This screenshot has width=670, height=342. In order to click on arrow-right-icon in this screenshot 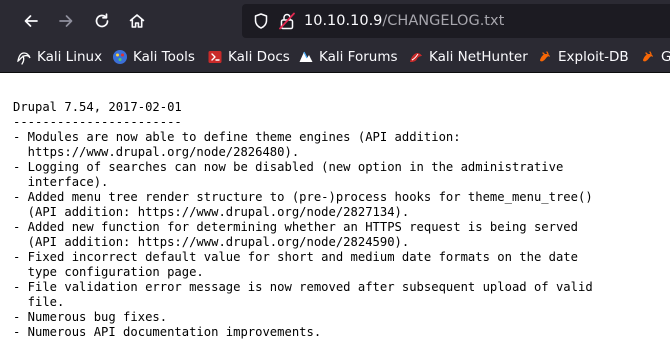, I will do `click(66, 21)`.